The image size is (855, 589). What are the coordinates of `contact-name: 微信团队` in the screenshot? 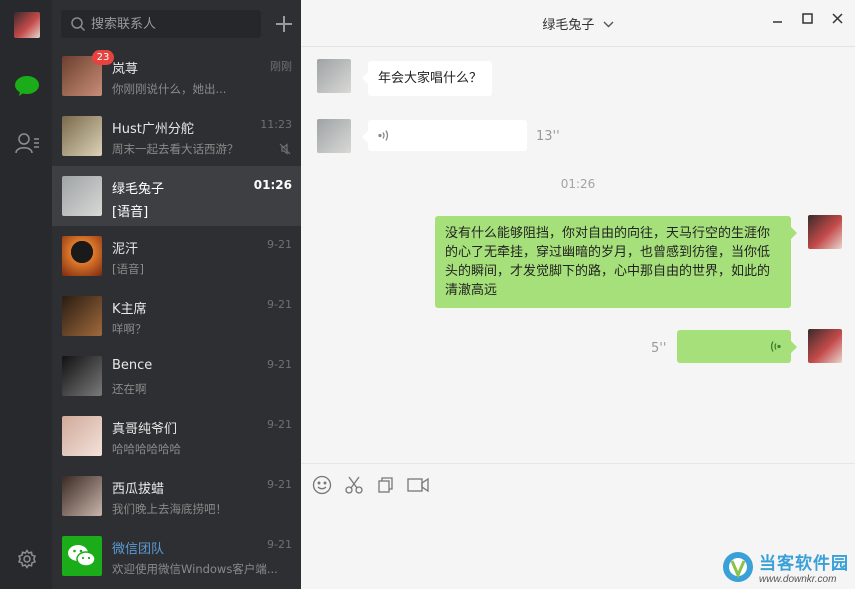 It's located at (138, 549).